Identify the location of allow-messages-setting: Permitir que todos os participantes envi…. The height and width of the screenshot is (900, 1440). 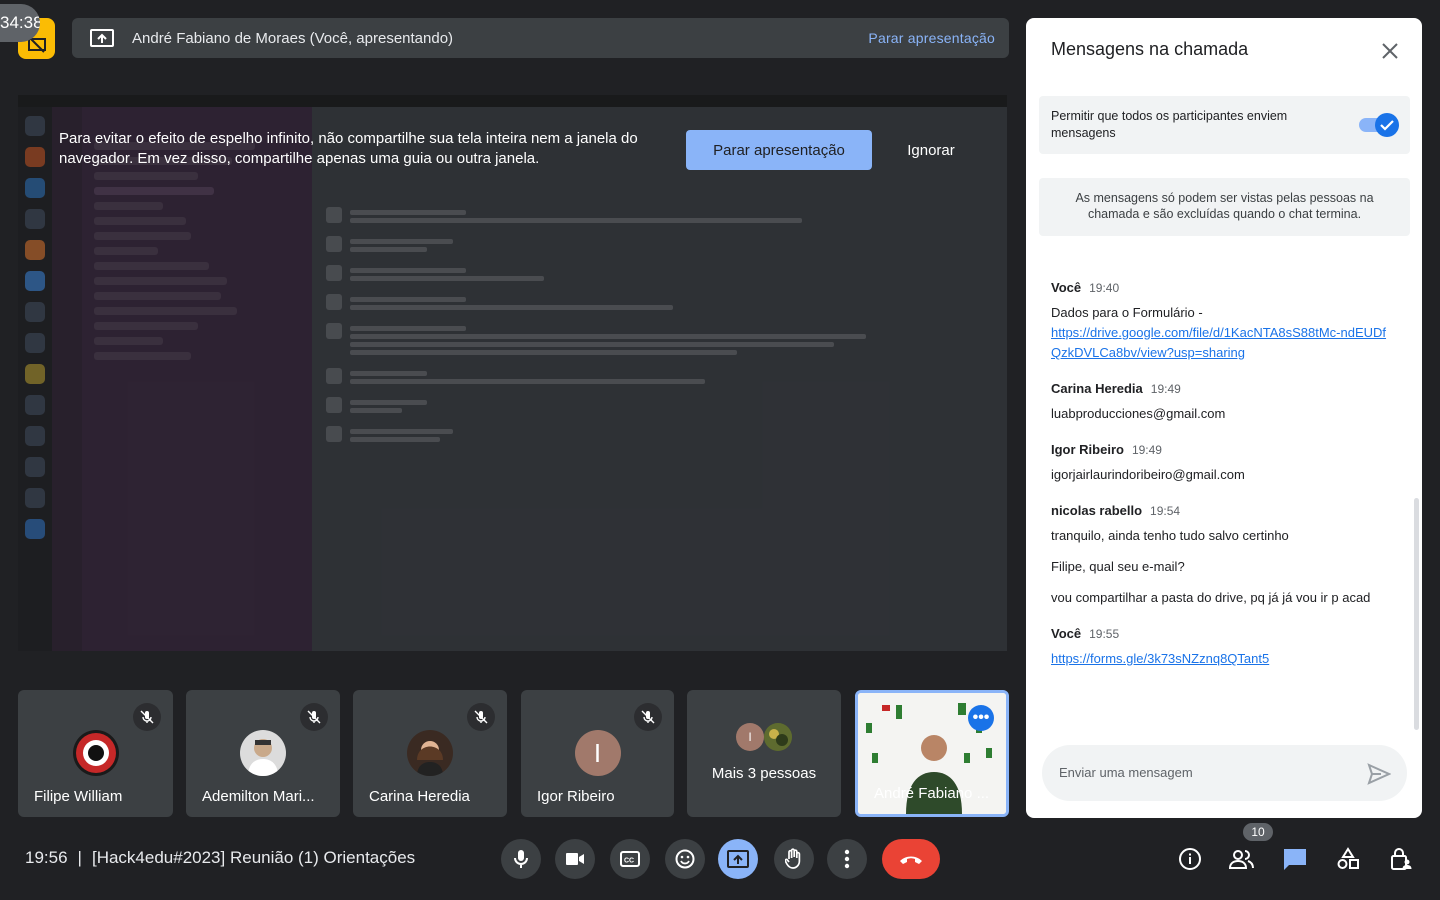
(1224, 125).